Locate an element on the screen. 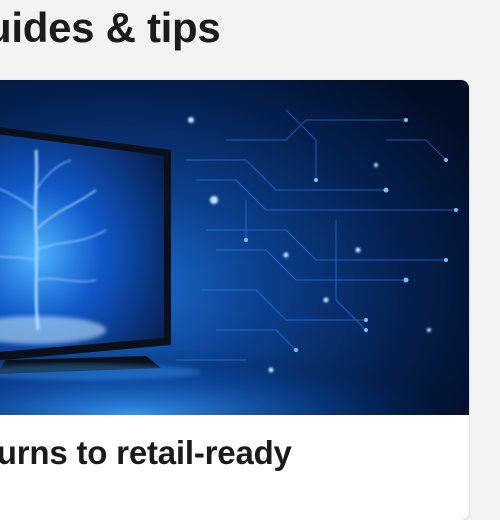 The image size is (500, 520). card-title: turns to retail-ready is located at coordinates (146, 453).